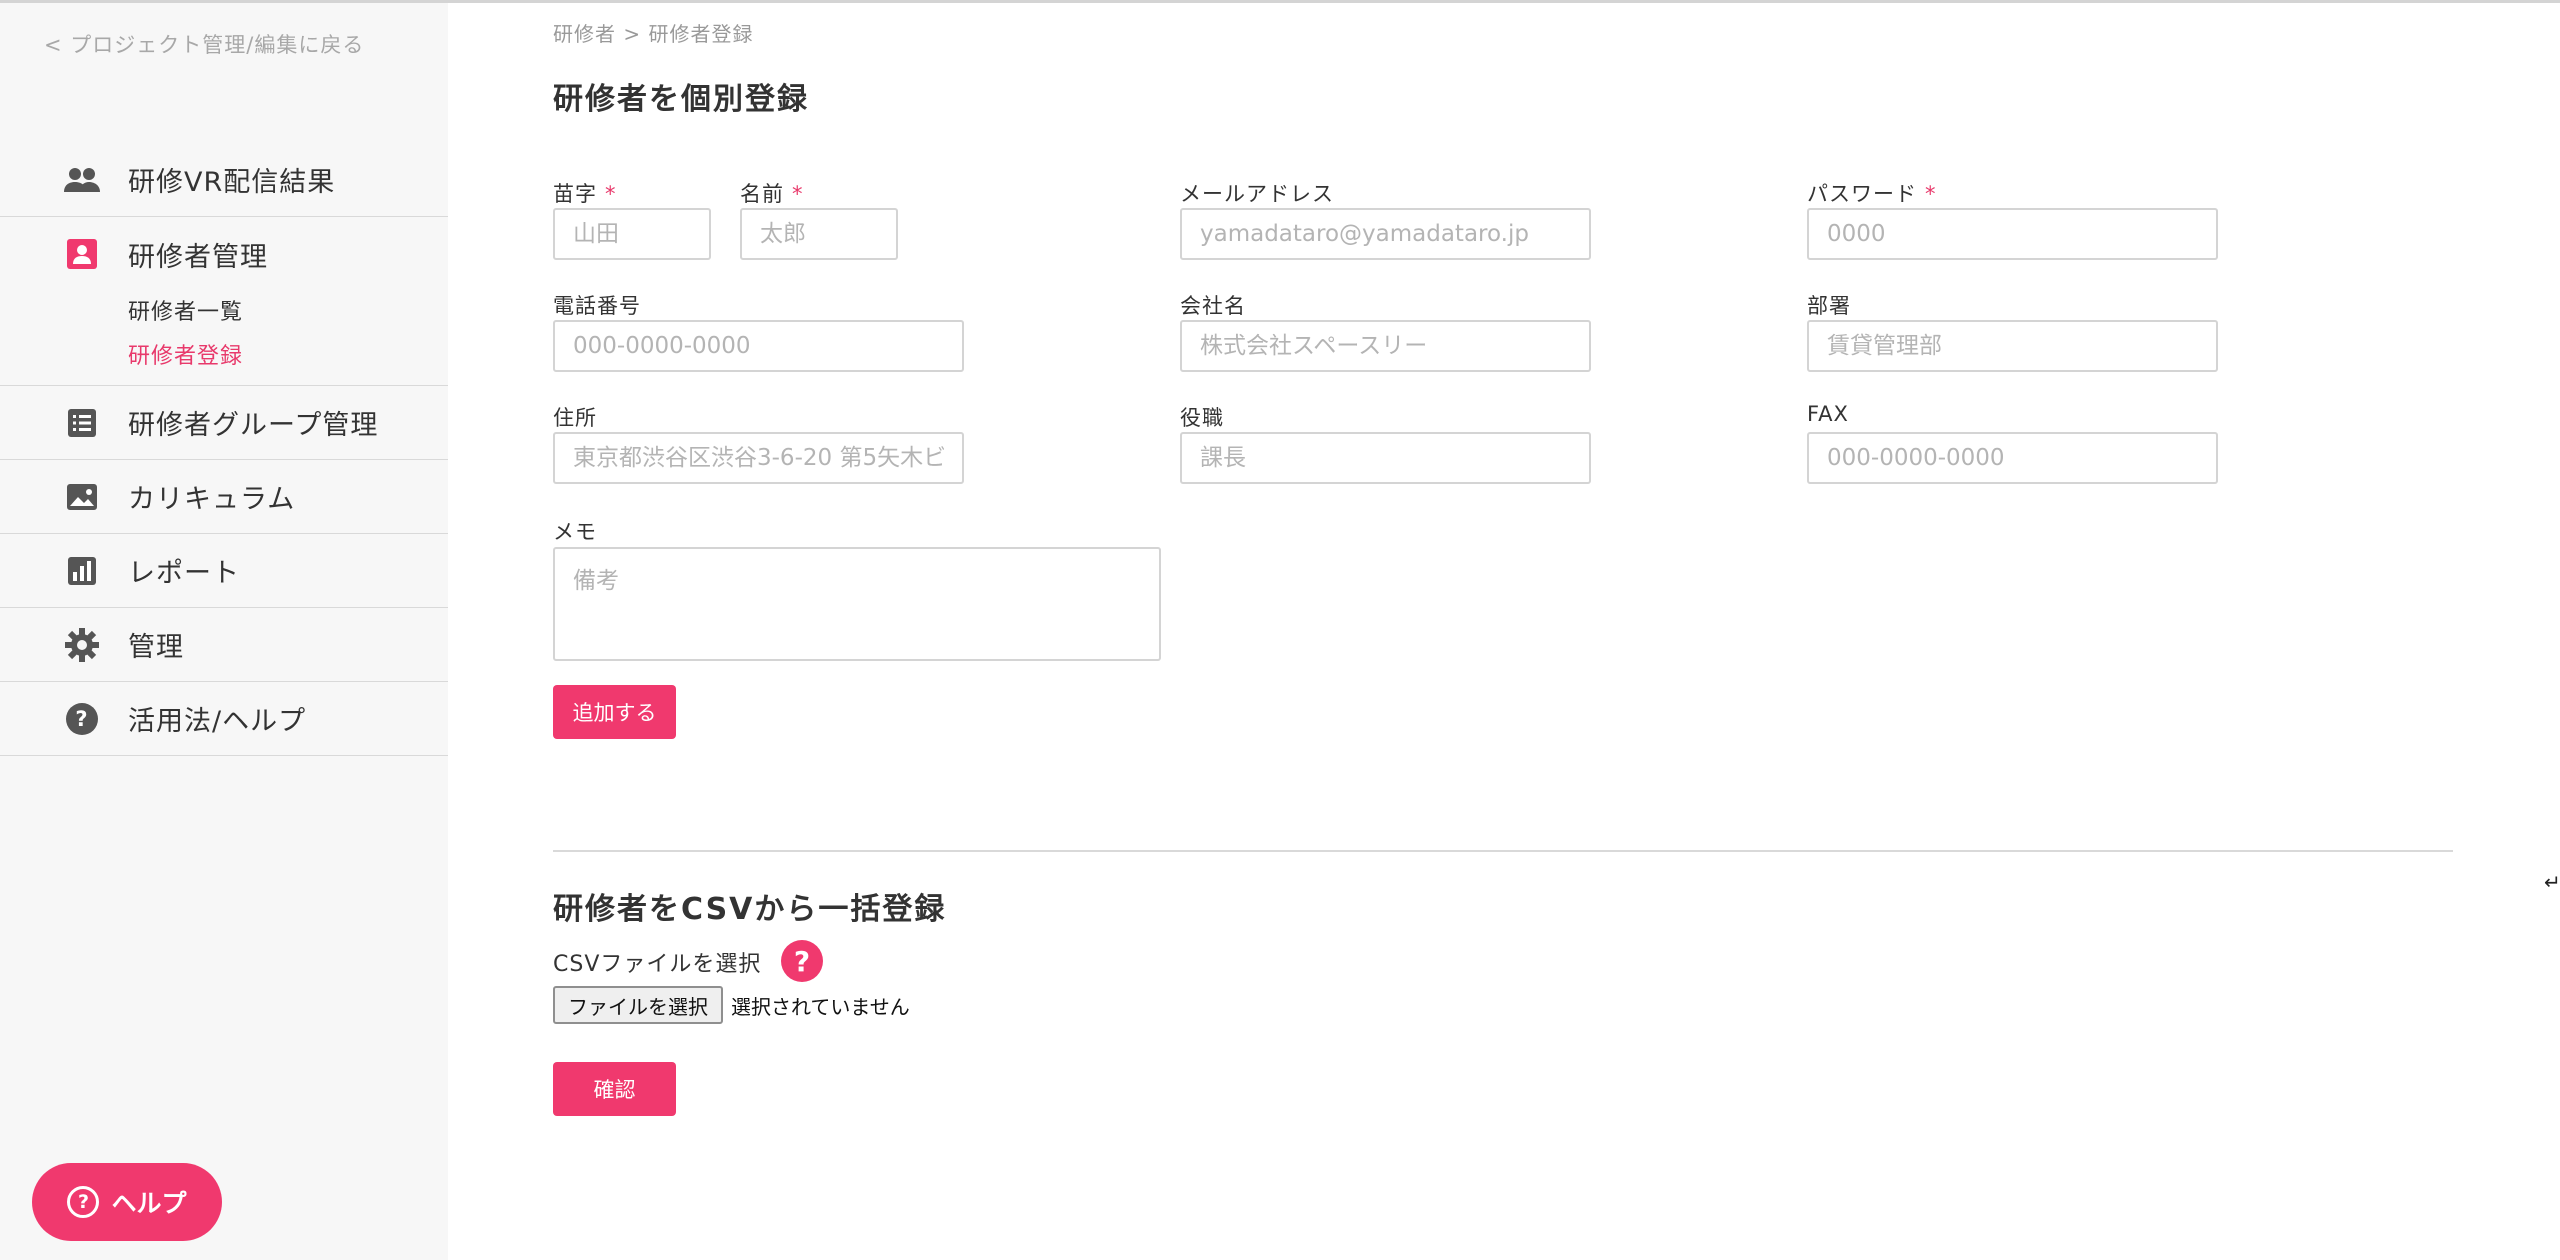 This screenshot has width=2560, height=1260. I want to click on email-label: メールアドレス, so click(1257, 194).